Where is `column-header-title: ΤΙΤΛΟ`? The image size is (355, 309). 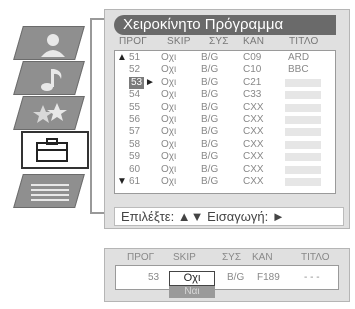
column-header-title: ΤΙΤΛΟ is located at coordinates (304, 41).